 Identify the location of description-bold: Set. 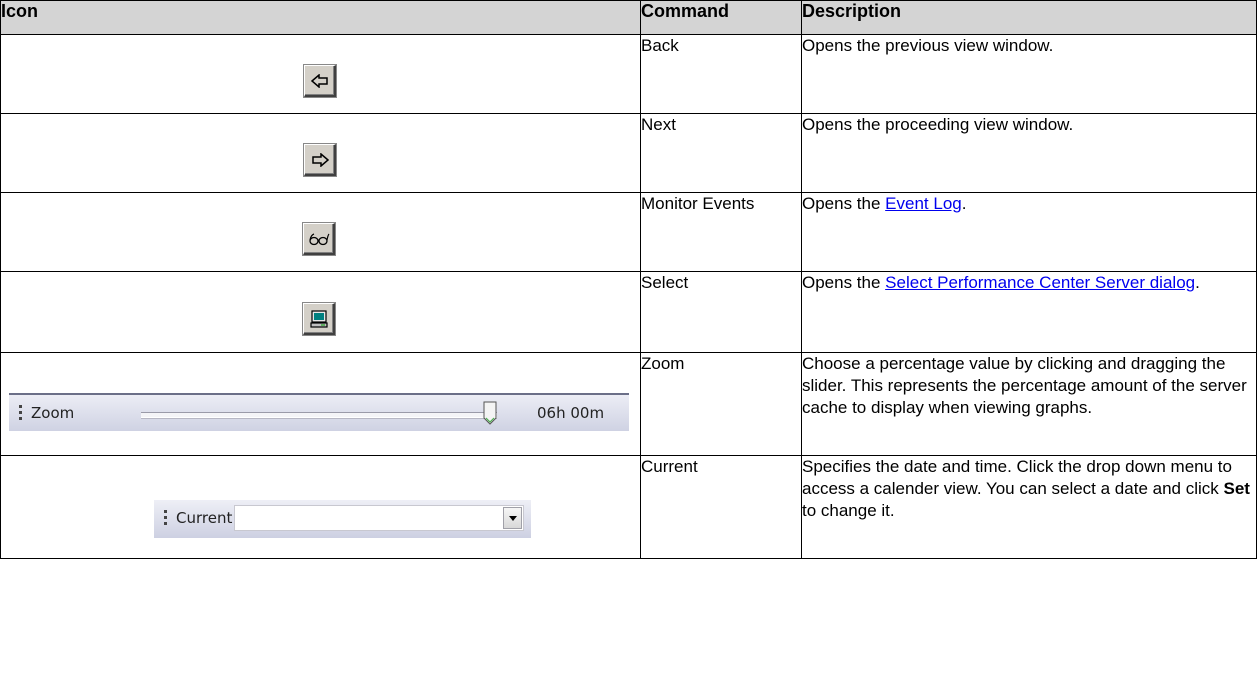
(1236, 488).